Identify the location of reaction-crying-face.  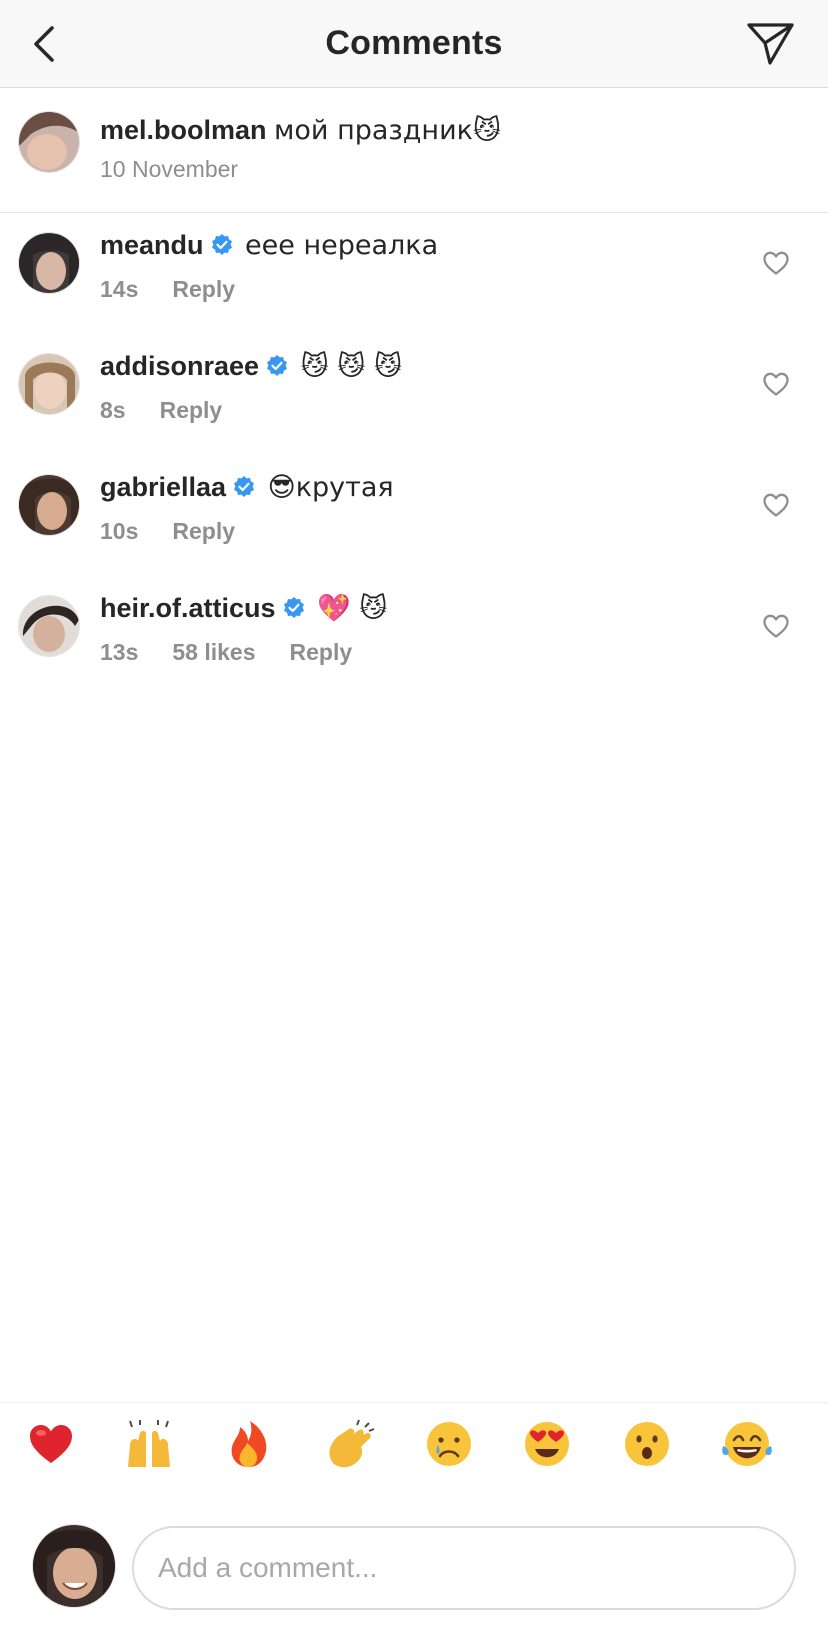
(449, 1444).